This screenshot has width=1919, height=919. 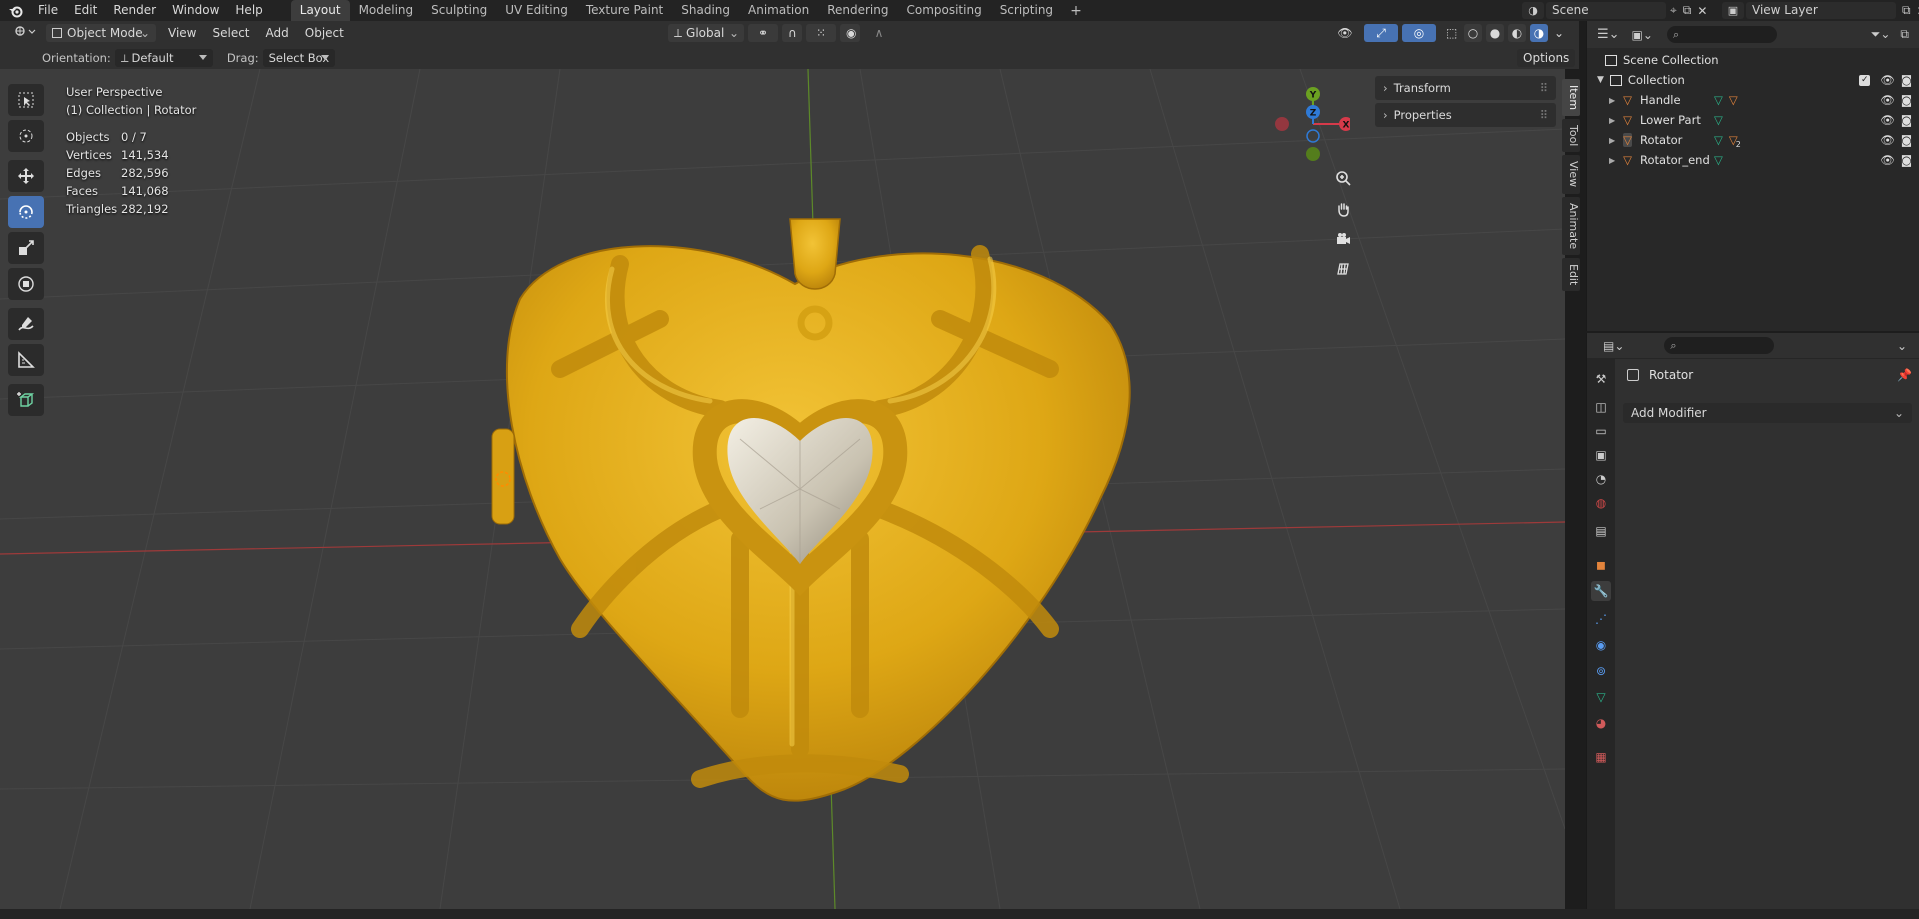 What do you see at coordinates (26, 324) in the screenshot?
I see `annotate-tool` at bounding box center [26, 324].